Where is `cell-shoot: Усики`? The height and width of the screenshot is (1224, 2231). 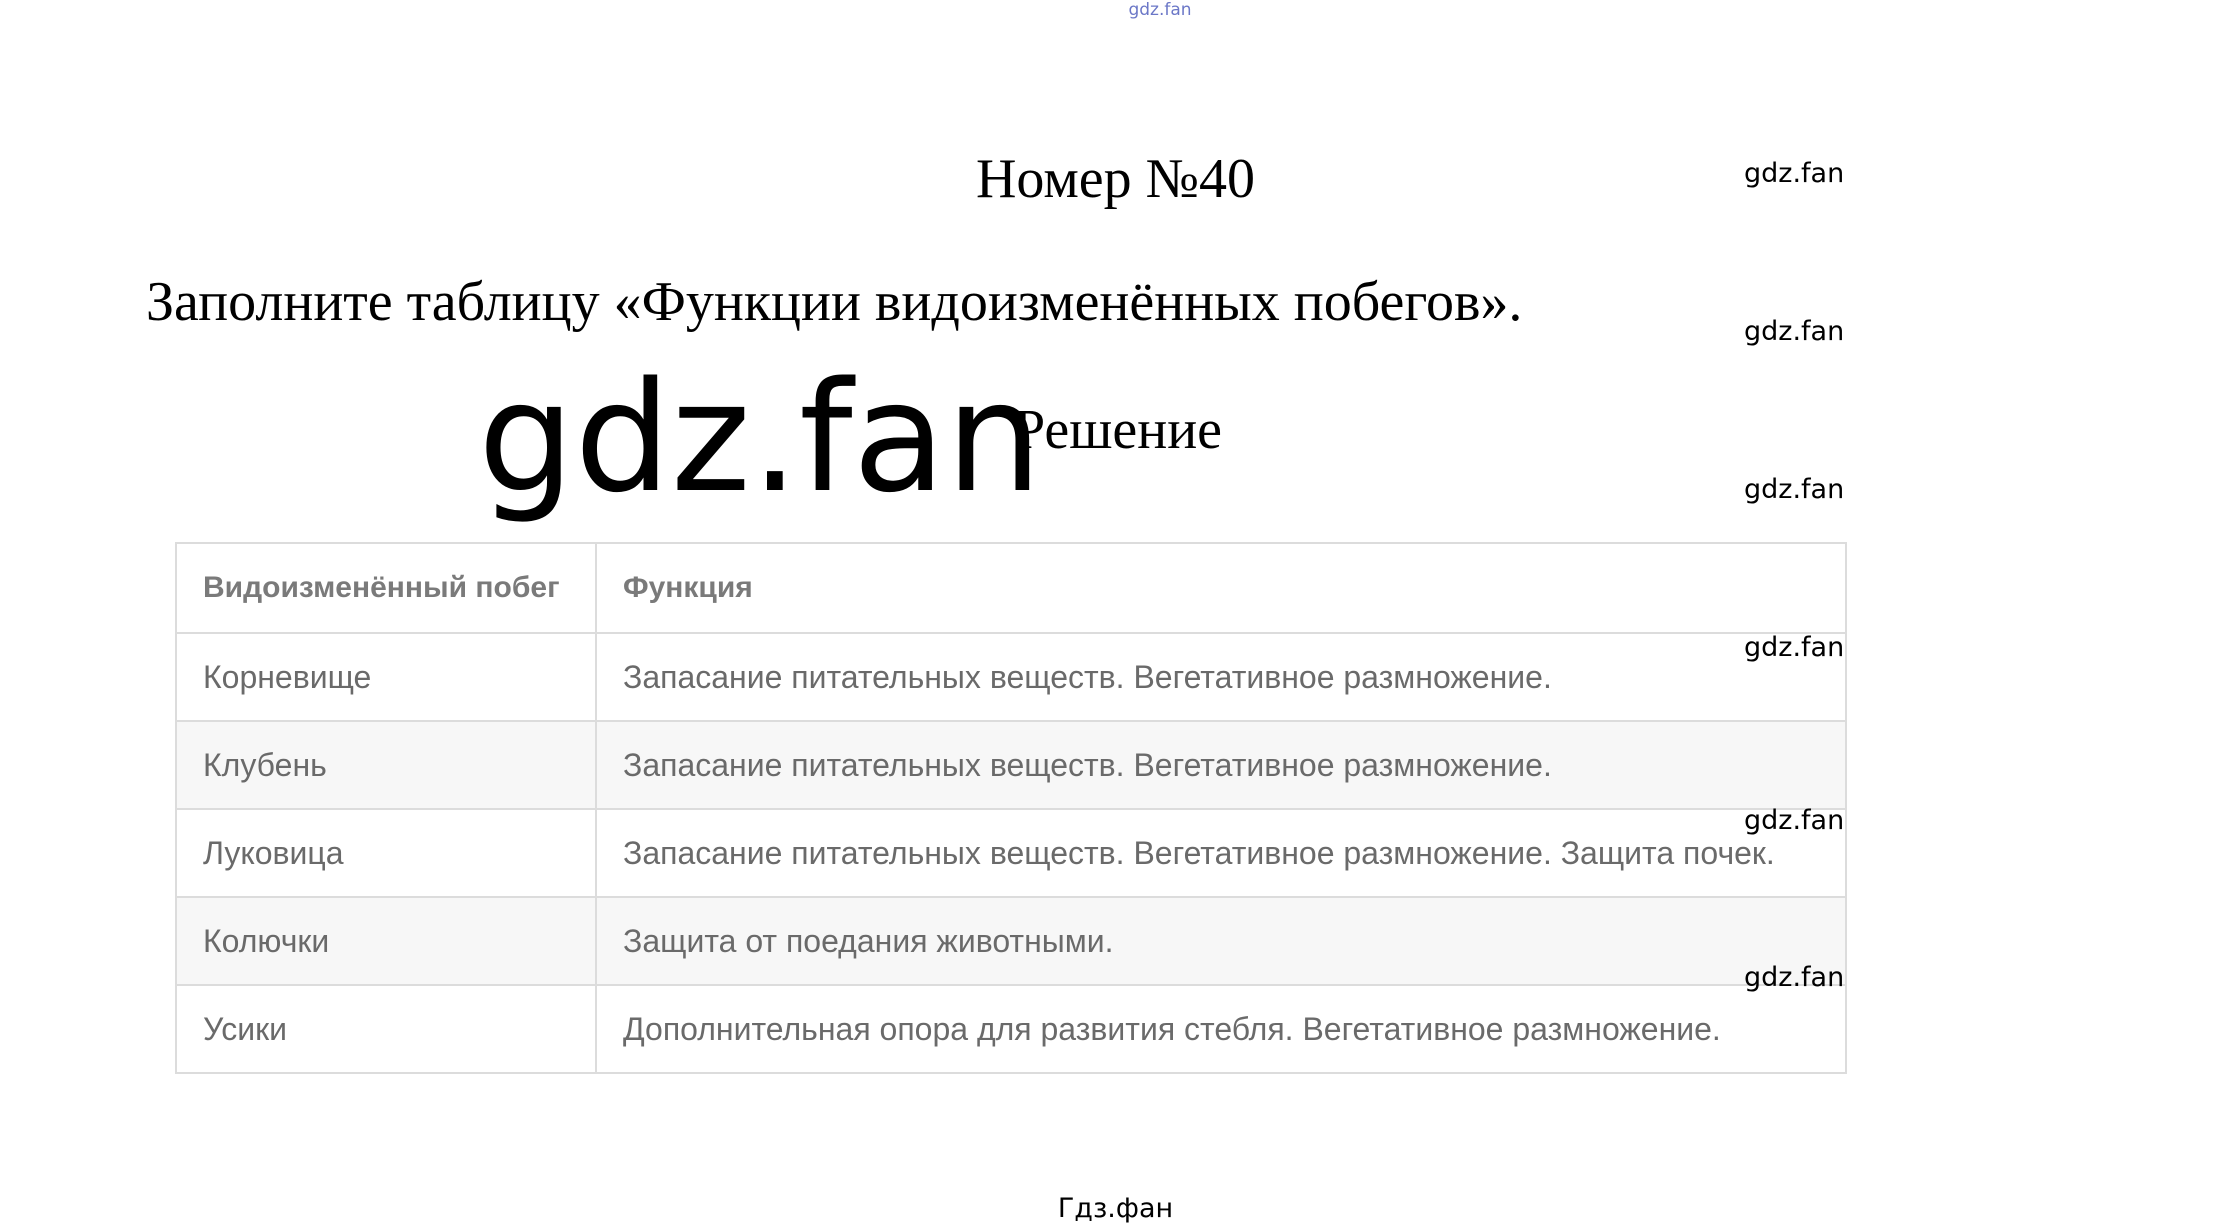 cell-shoot: Усики is located at coordinates (386, 1029).